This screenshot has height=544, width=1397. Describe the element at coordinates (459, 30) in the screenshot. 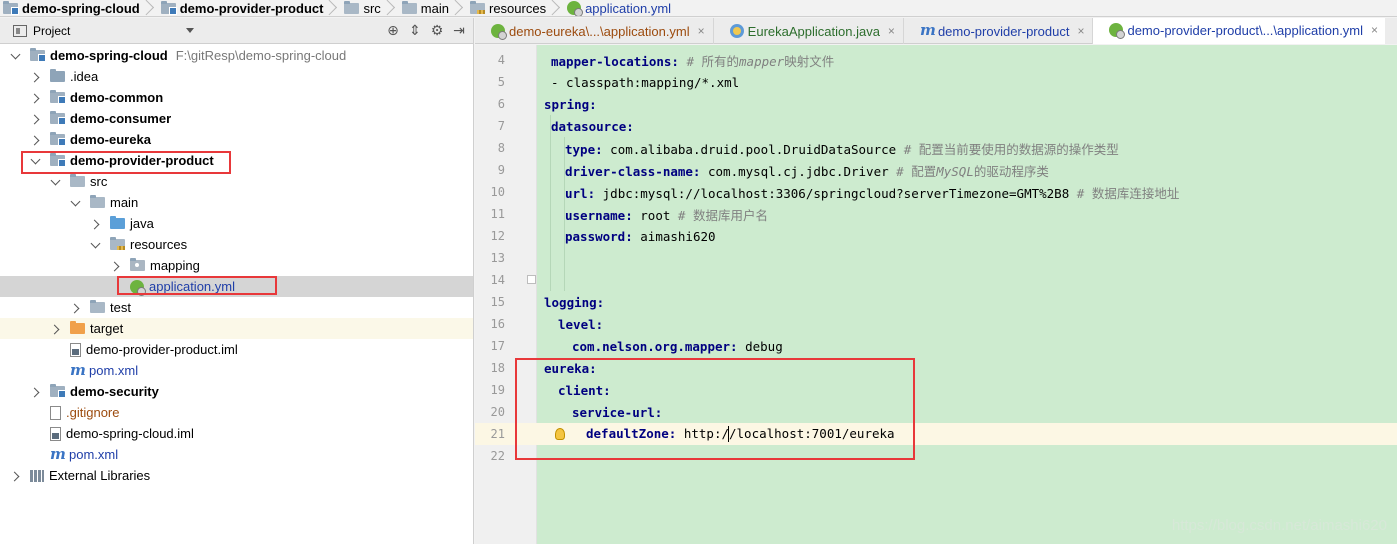

I see `hide-icon: ⇥` at that location.